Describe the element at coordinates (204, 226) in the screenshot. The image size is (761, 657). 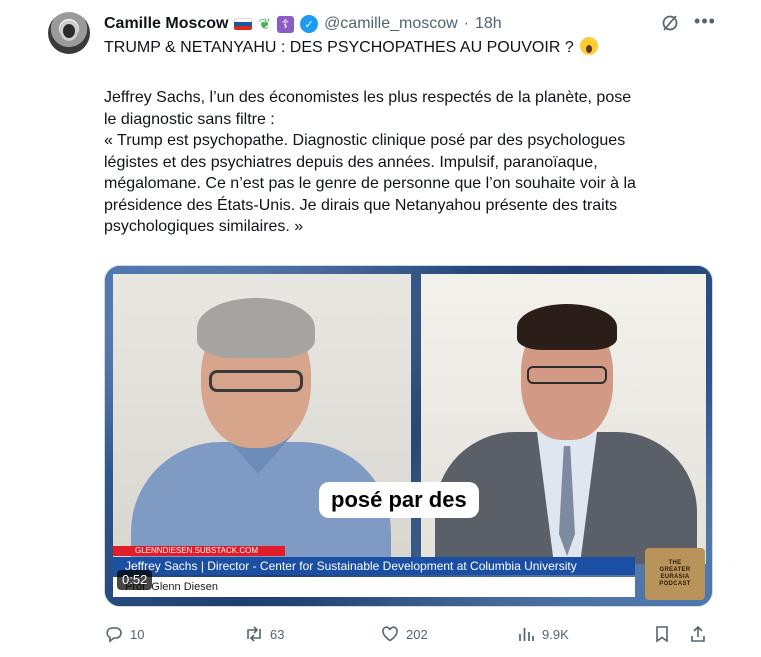
I see `body-line: psychologiques similaires. »` at that location.